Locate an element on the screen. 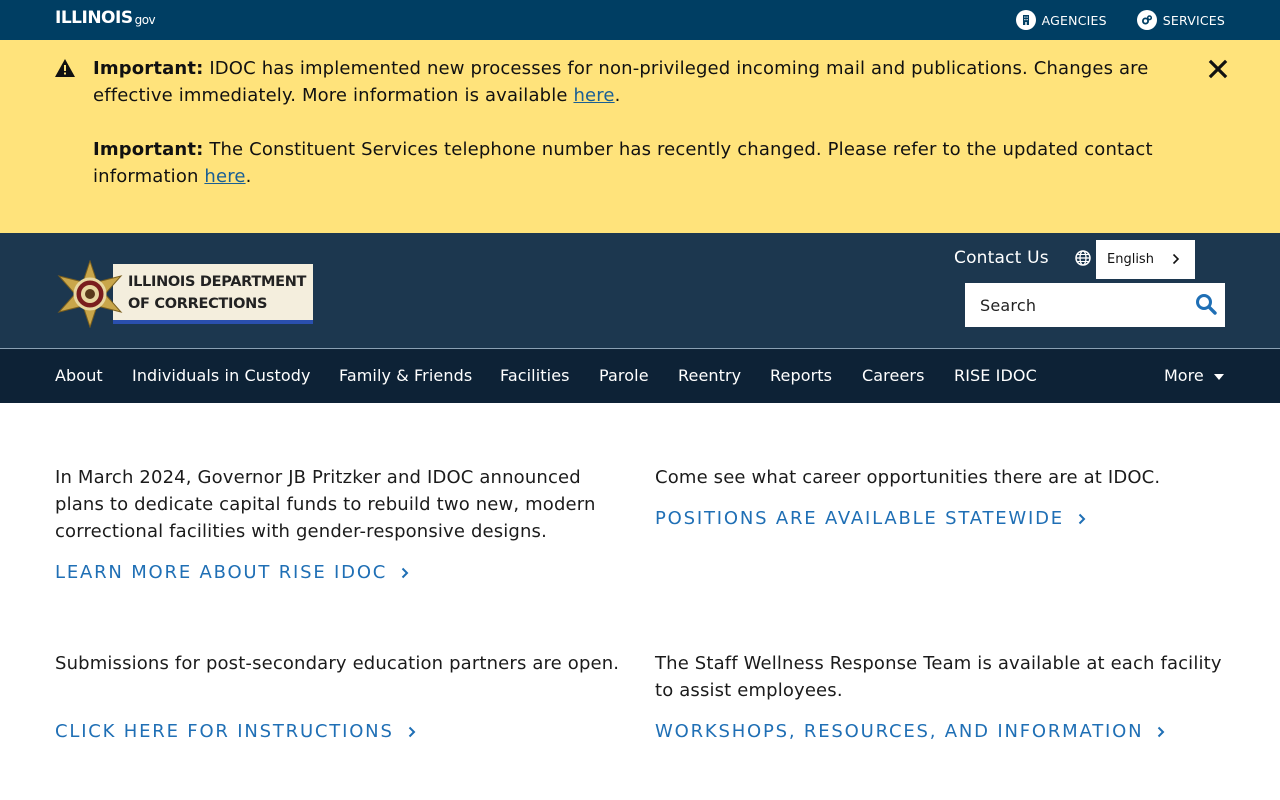  positions-statewide-link: POSITIONS ARE AVAILABLE STATEWIDE is located at coordinates (870, 518).